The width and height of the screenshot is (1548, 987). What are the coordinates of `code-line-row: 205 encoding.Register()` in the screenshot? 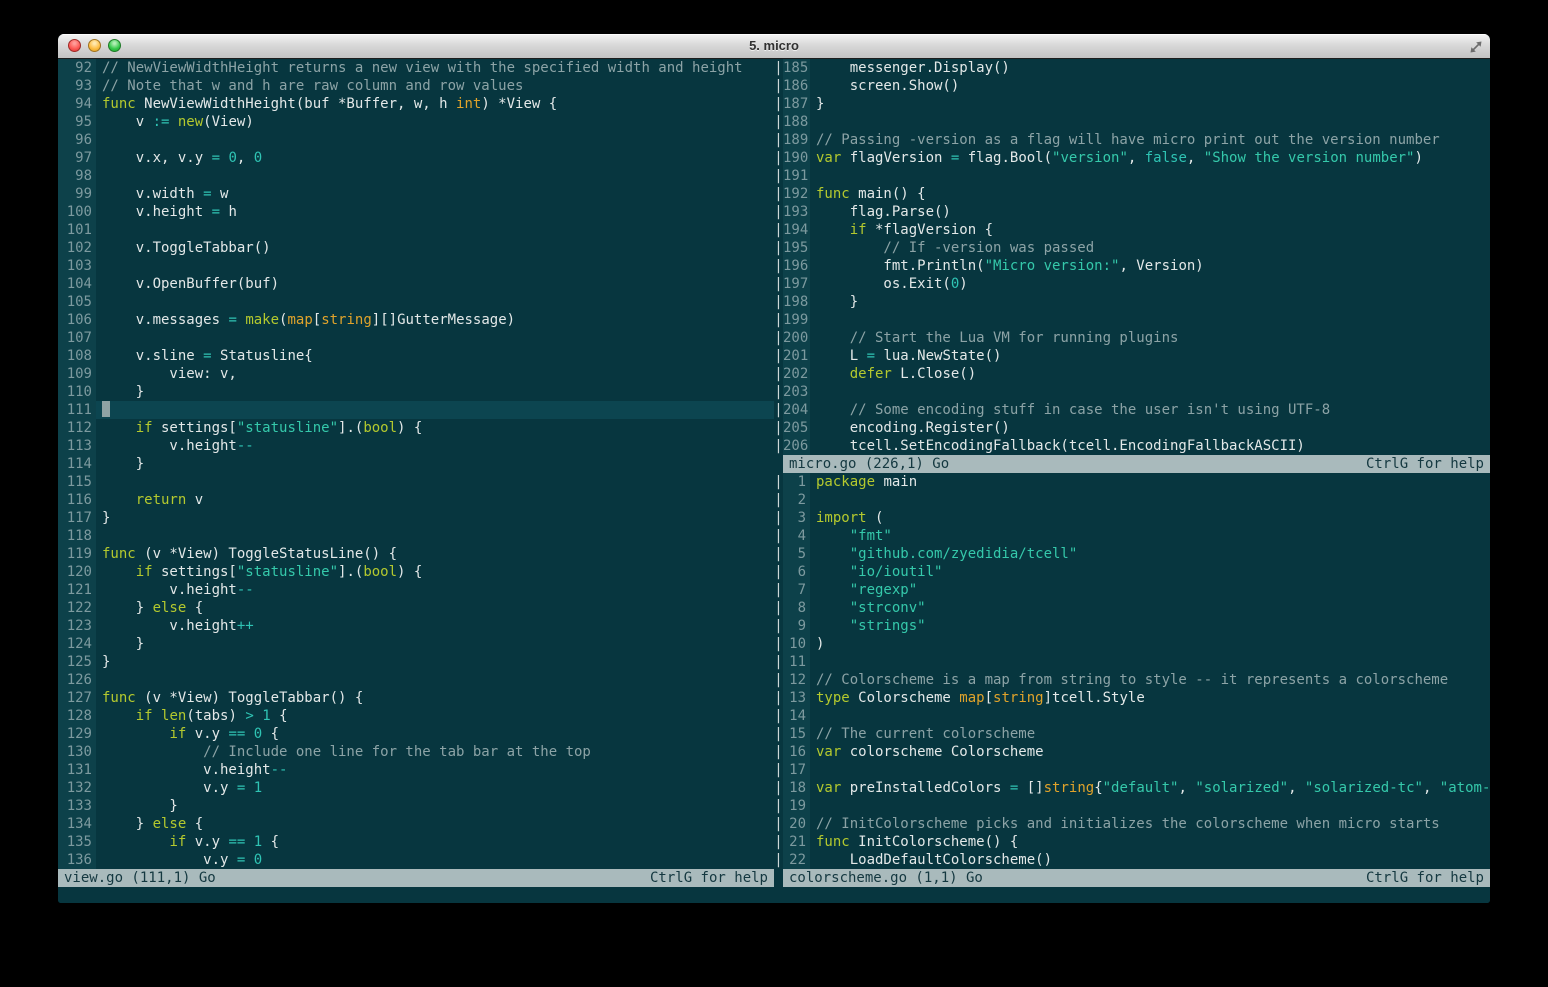 It's located at (1136, 428).